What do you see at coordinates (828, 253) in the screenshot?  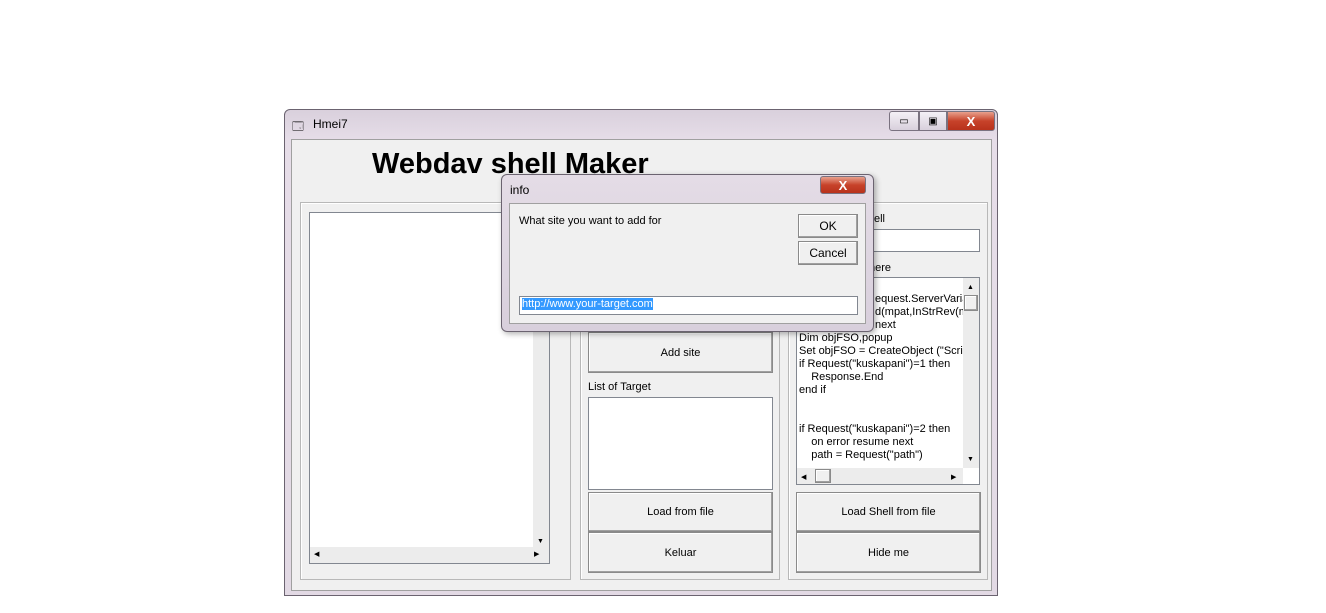 I see `cancel-button: Cancel` at bounding box center [828, 253].